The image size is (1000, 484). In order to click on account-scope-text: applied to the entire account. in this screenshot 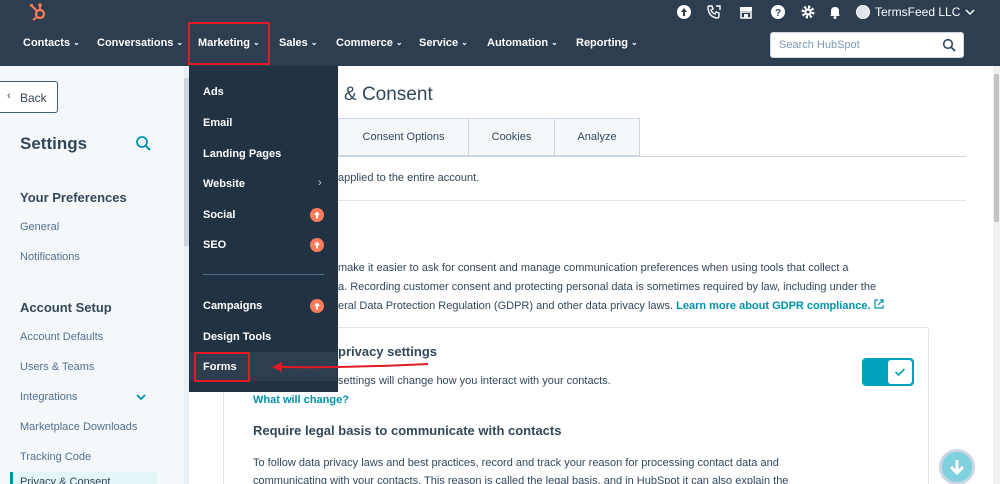, I will do `click(409, 178)`.